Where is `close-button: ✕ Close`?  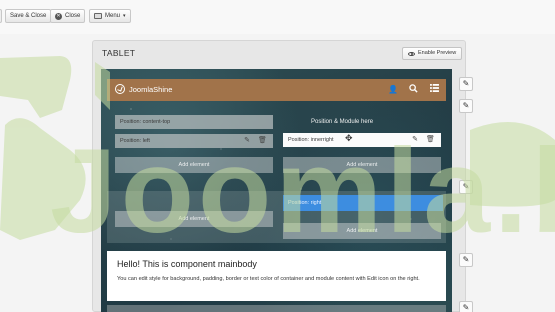 close-button: ✕ Close is located at coordinates (68, 16).